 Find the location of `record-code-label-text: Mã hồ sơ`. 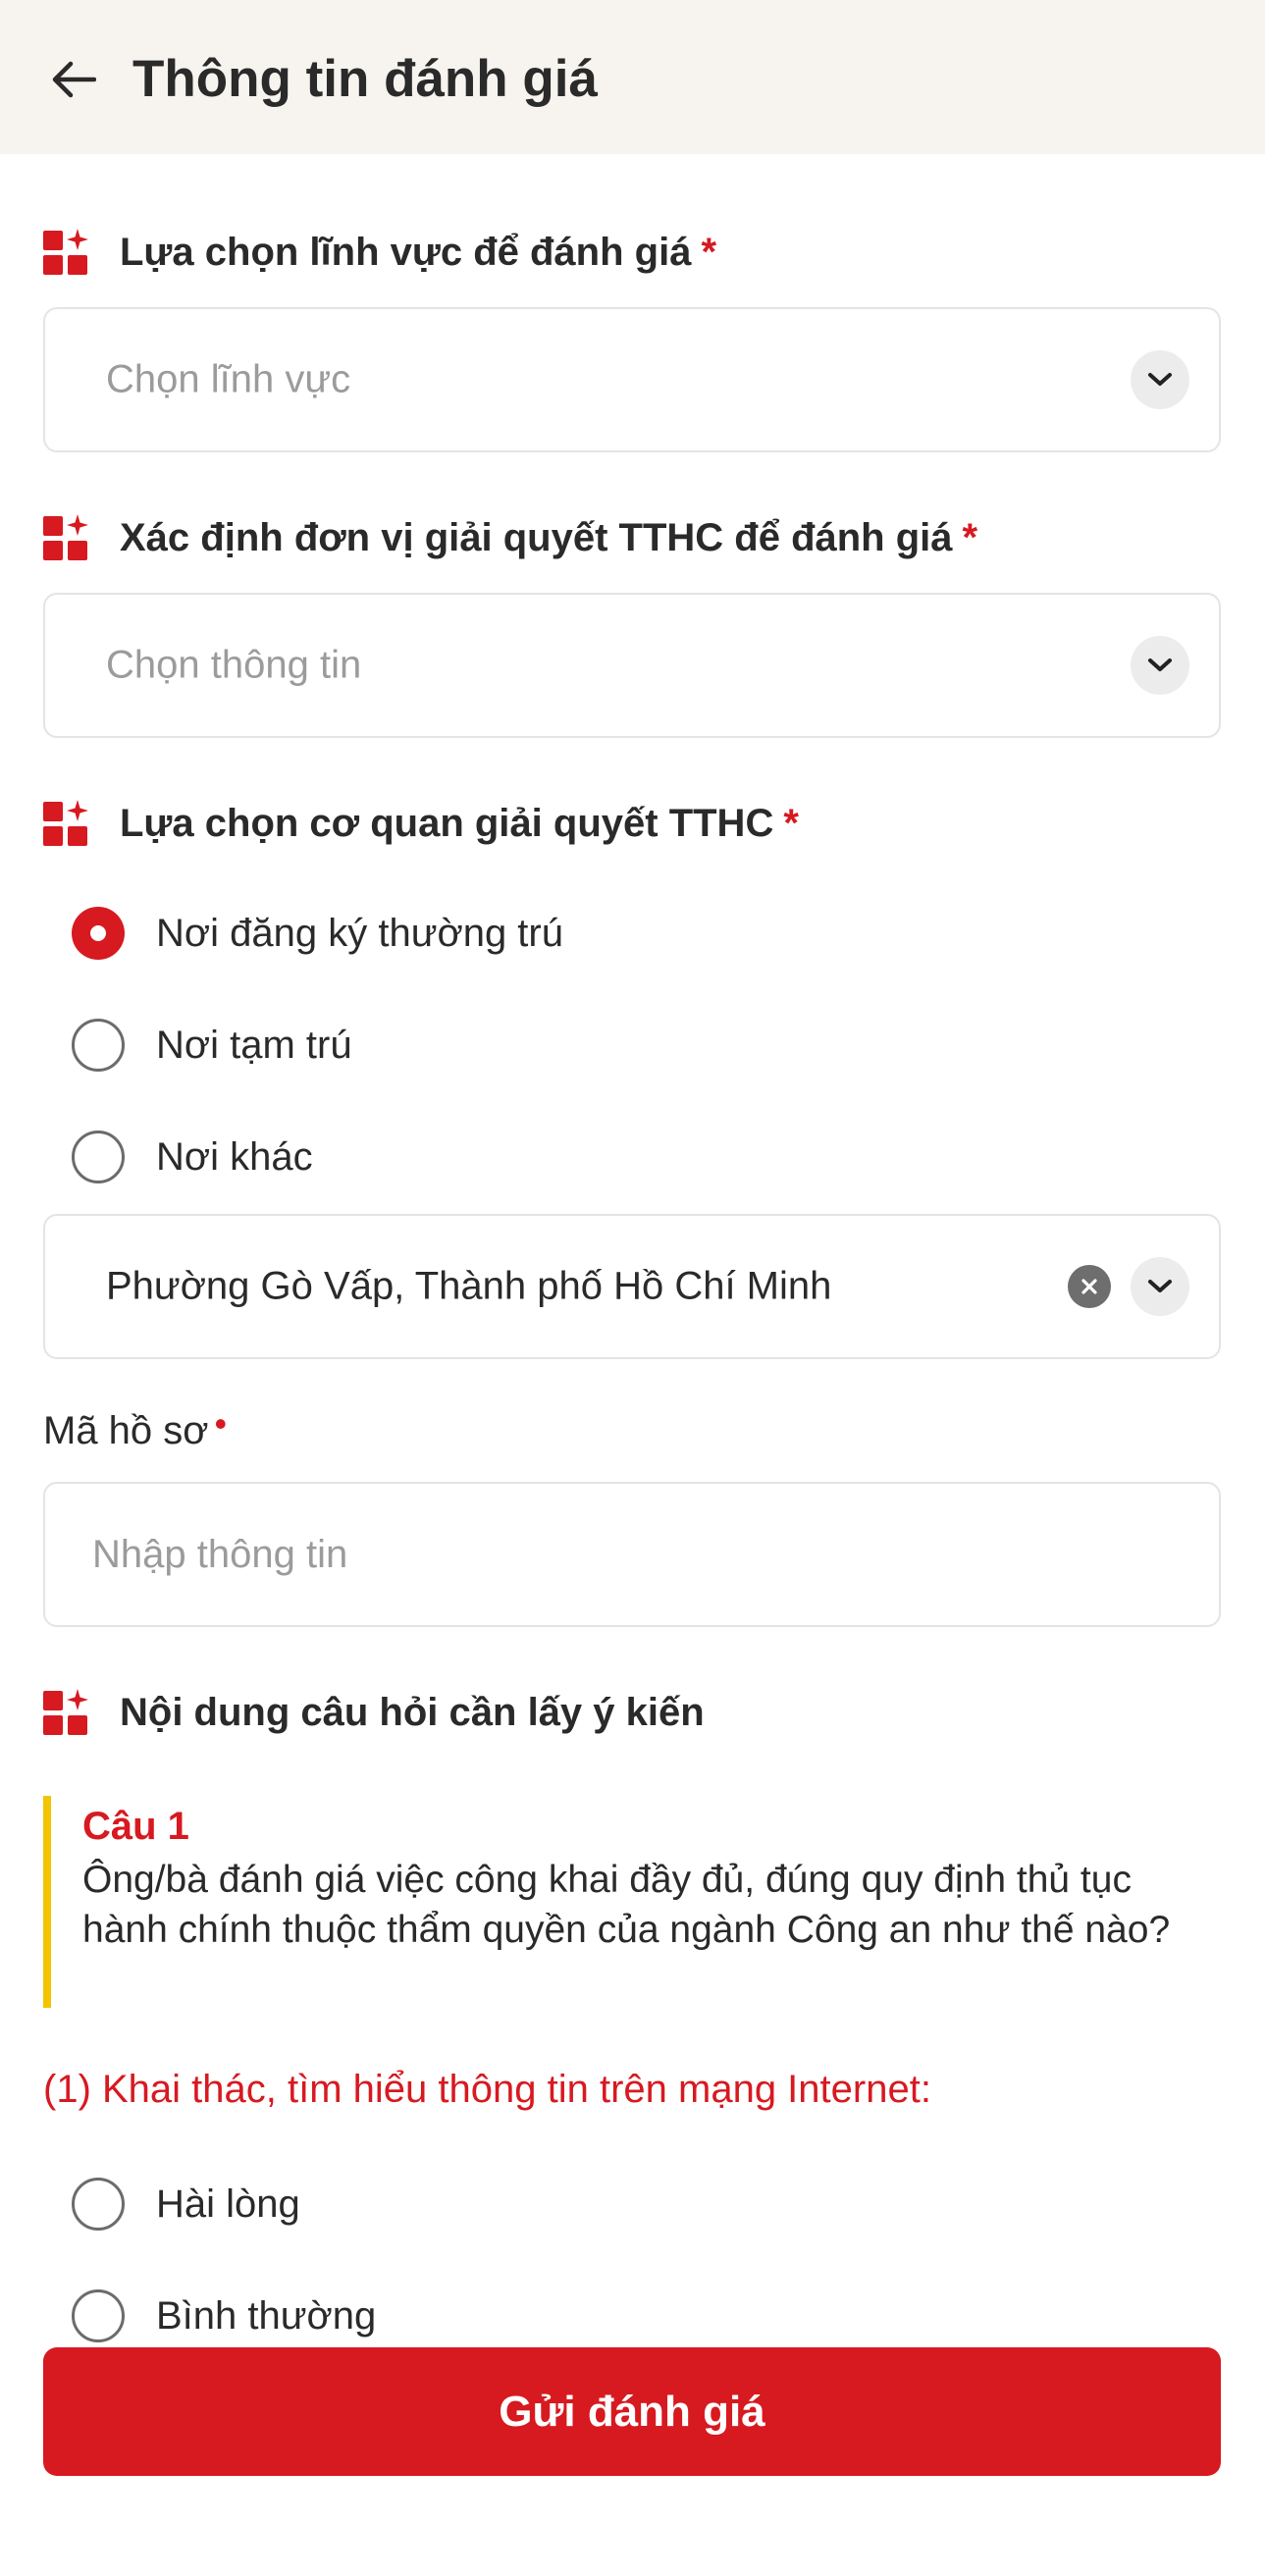

record-code-label-text: Mã hồ sơ is located at coordinates (126, 1430).